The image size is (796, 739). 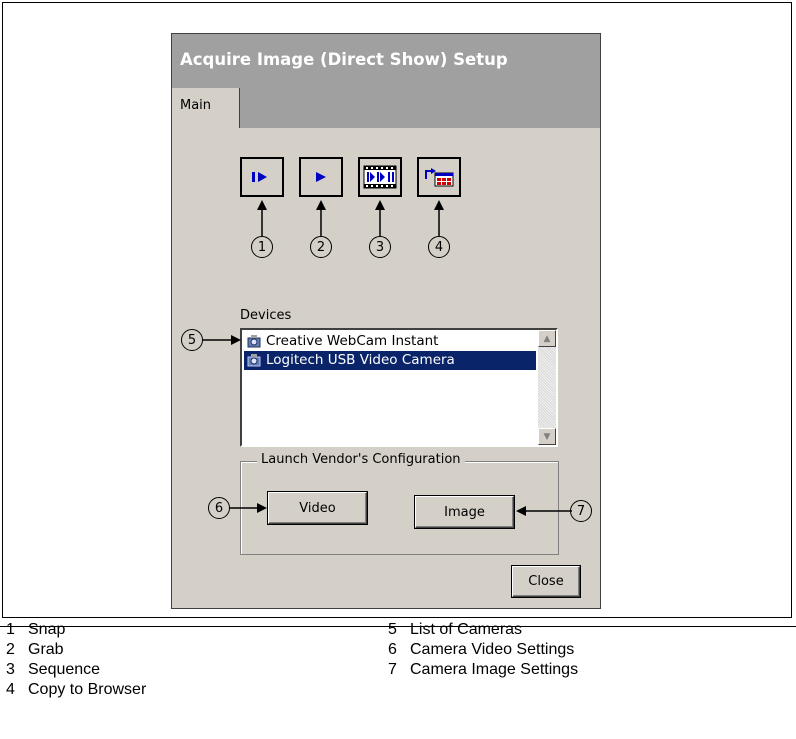 I want to click on list-item-label: Logitech USB Video Camera, so click(x=360, y=360).